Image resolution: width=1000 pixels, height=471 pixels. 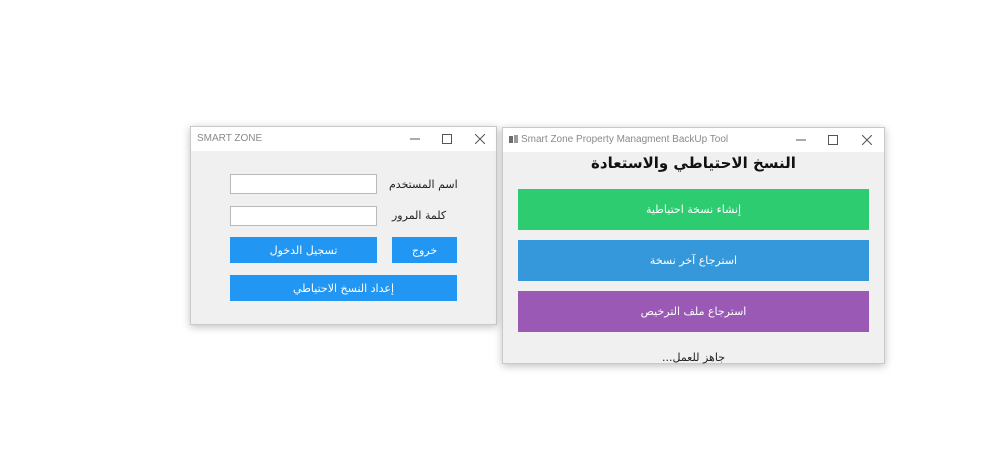 What do you see at coordinates (693, 260) in the screenshot?
I see `restore-last-backup-button: استرجاع آخر نسخة` at bounding box center [693, 260].